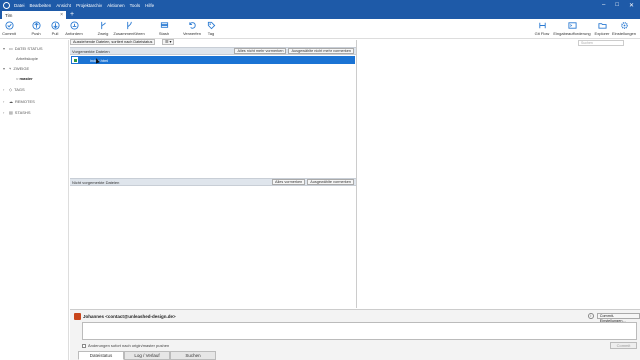 The height and width of the screenshot is (360, 640). Describe the element at coordinates (16, 68) in the screenshot. I see `sidebar-branches: ▾ ⑂ ZWEIGE` at that location.